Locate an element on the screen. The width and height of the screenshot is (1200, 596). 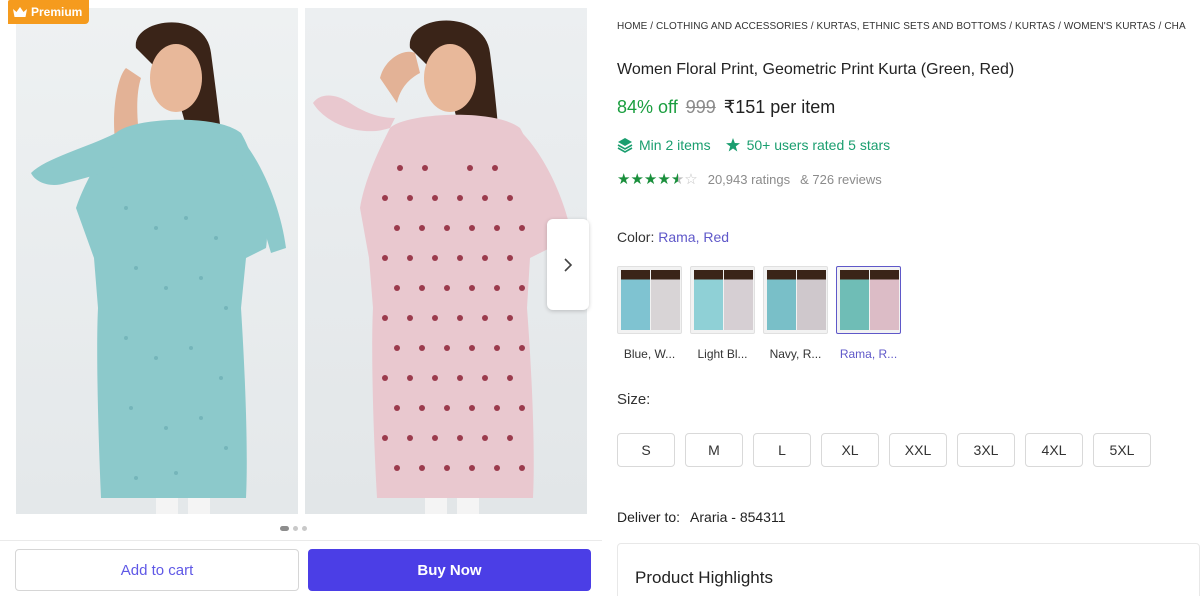
size-option-m: M is located at coordinates (714, 450).